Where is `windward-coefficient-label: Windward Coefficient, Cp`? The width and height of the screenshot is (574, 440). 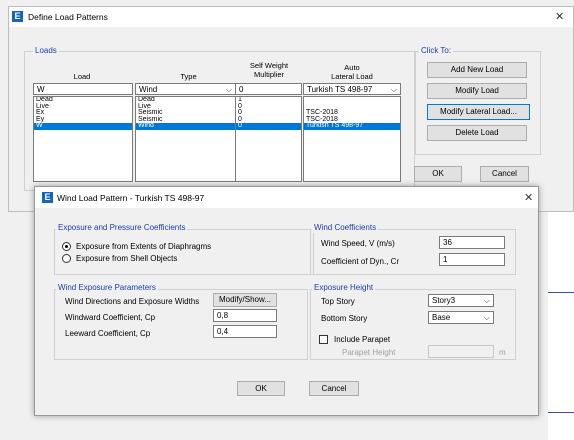
windward-coefficient-label: Windward Coefficient, Cp is located at coordinates (110, 317).